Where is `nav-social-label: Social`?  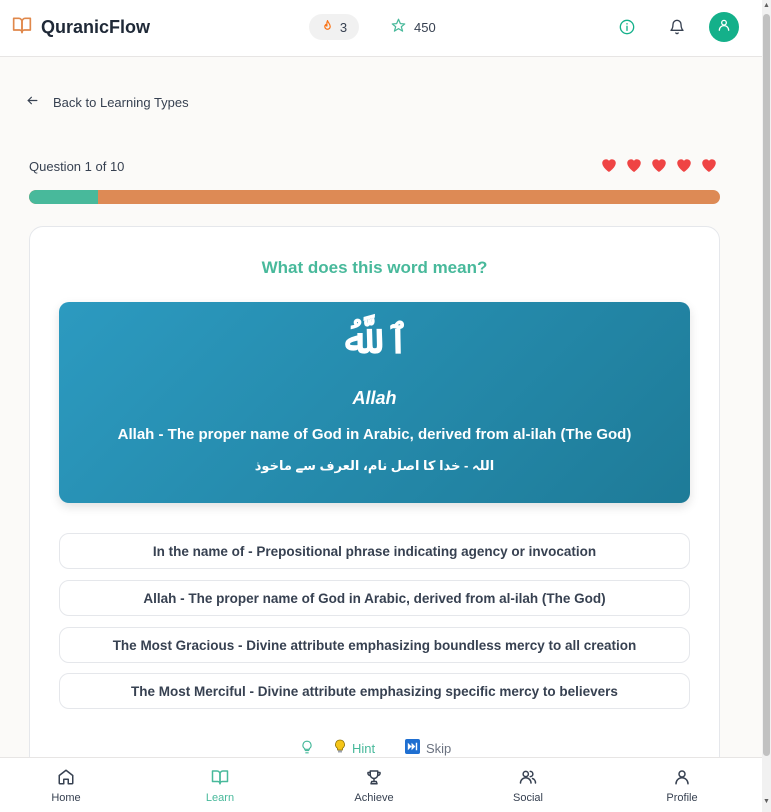
nav-social-label: Social is located at coordinates (528, 798).